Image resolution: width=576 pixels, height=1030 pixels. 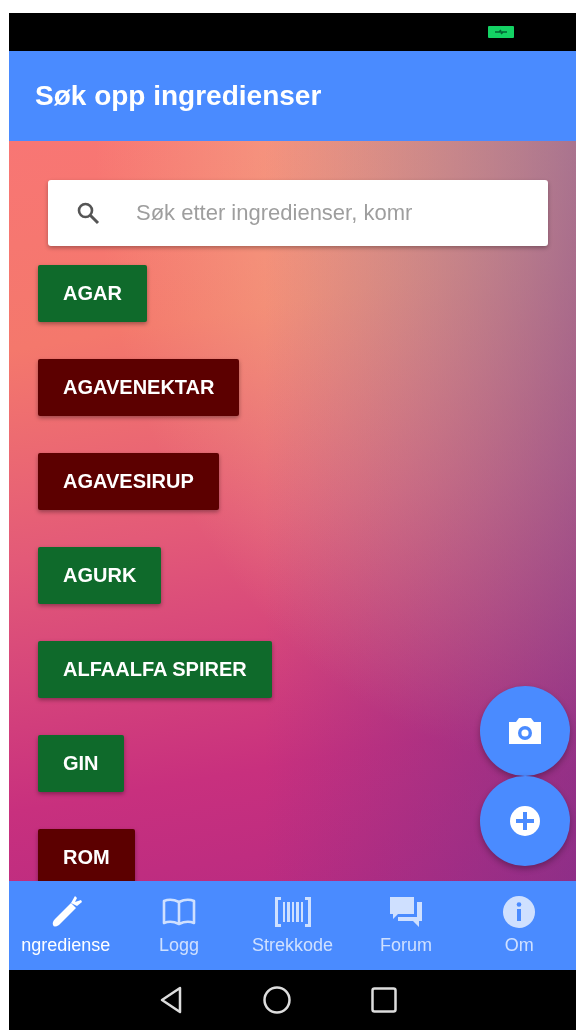 What do you see at coordinates (383, 1000) in the screenshot?
I see `recents-icon` at bounding box center [383, 1000].